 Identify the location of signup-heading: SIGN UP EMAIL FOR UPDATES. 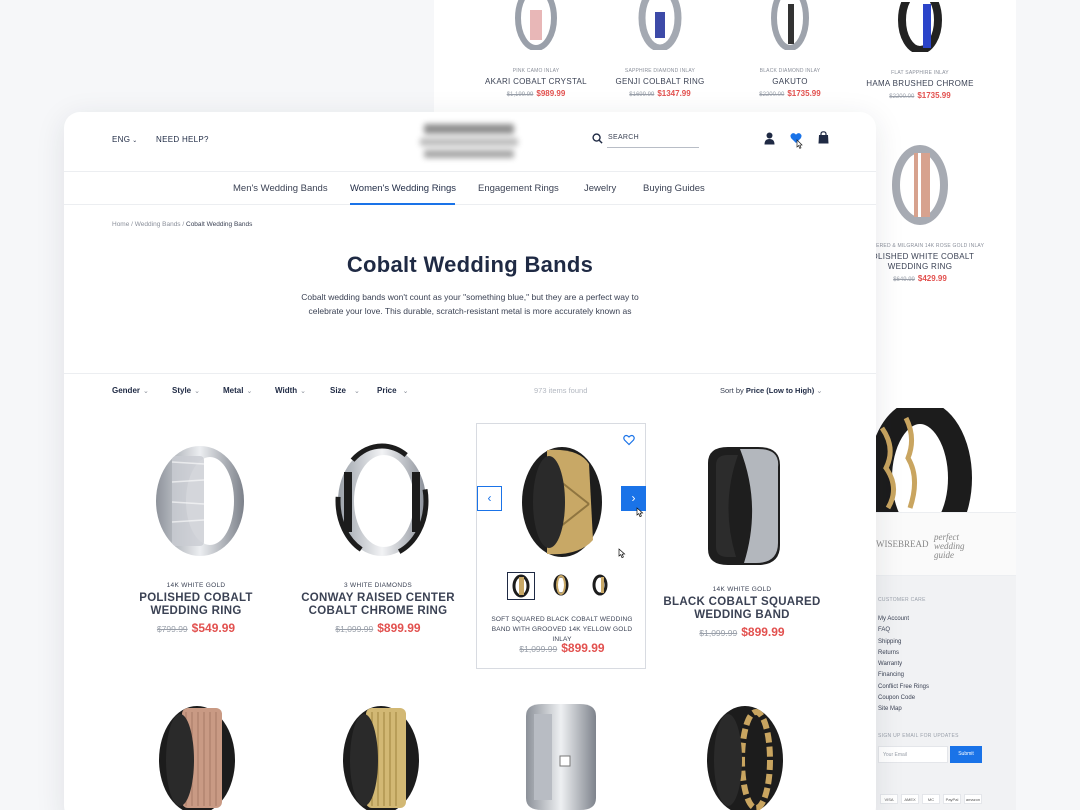
(918, 736).